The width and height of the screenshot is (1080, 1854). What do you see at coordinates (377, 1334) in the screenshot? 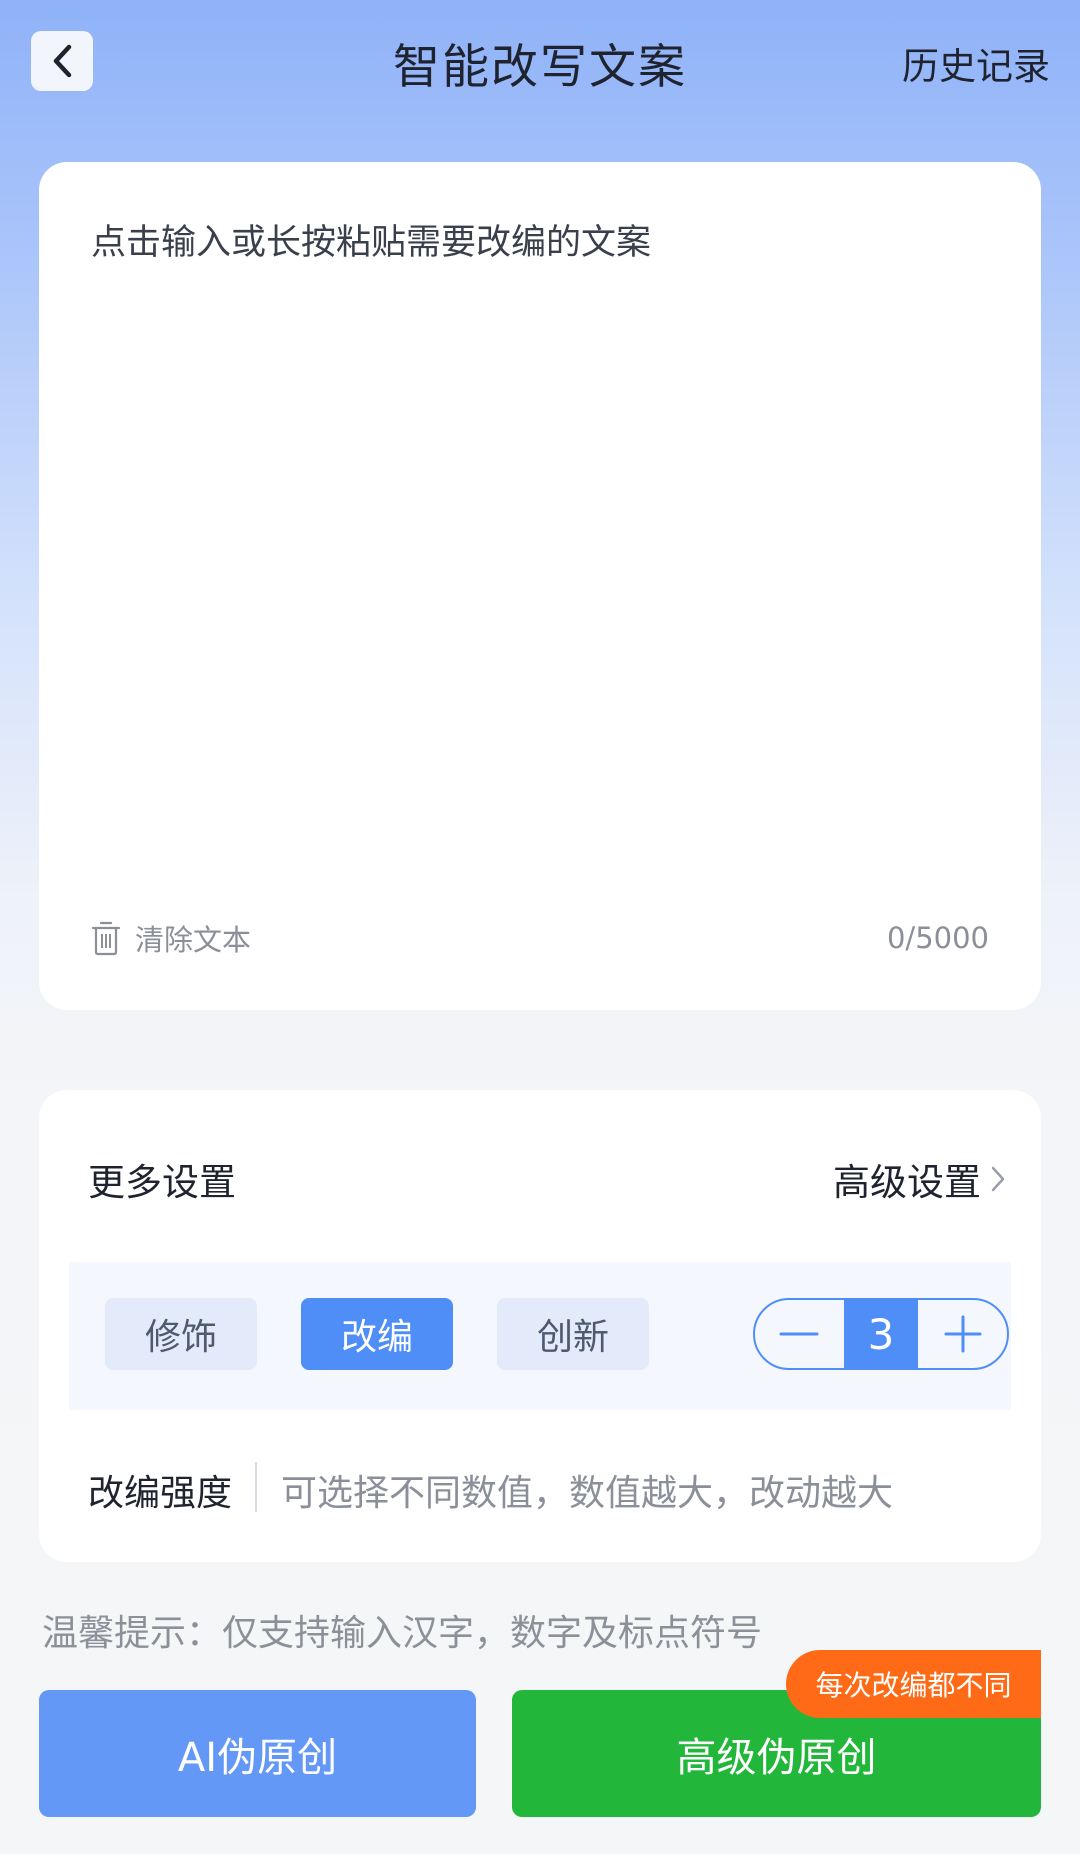
I see `mode-rewrite-button: 改编` at bounding box center [377, 1334].